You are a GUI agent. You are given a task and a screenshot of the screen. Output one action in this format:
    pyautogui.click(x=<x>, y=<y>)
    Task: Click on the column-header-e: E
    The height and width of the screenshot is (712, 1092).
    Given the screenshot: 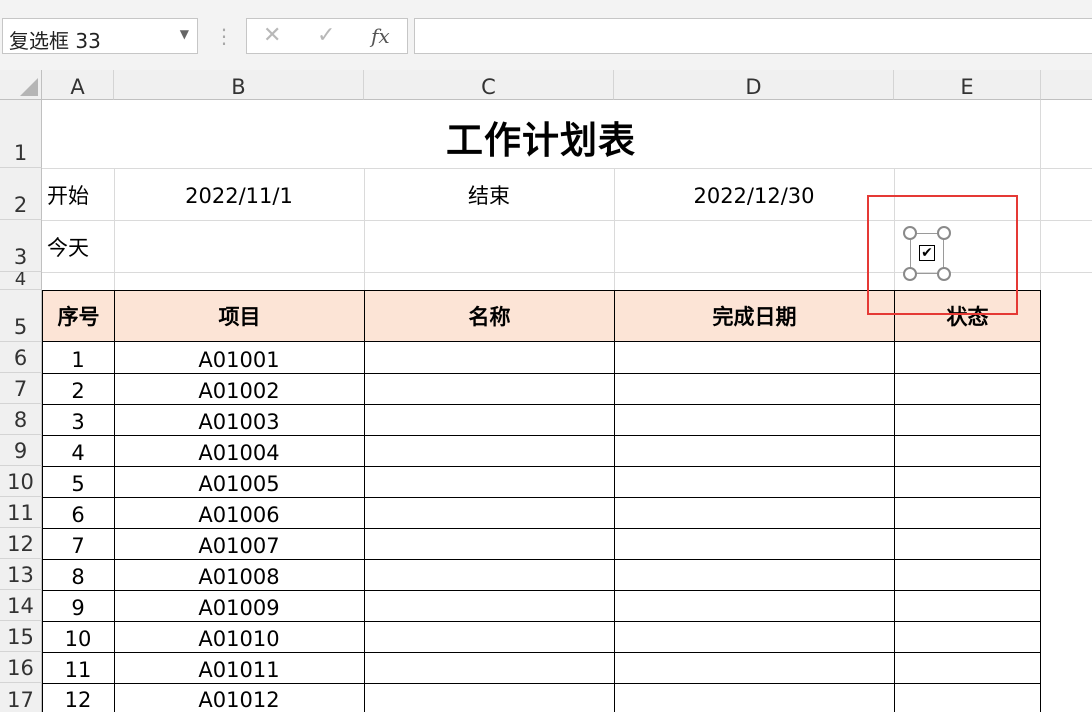 What is the action you would take?
    pyautogui.click(x=967, y=85)
    